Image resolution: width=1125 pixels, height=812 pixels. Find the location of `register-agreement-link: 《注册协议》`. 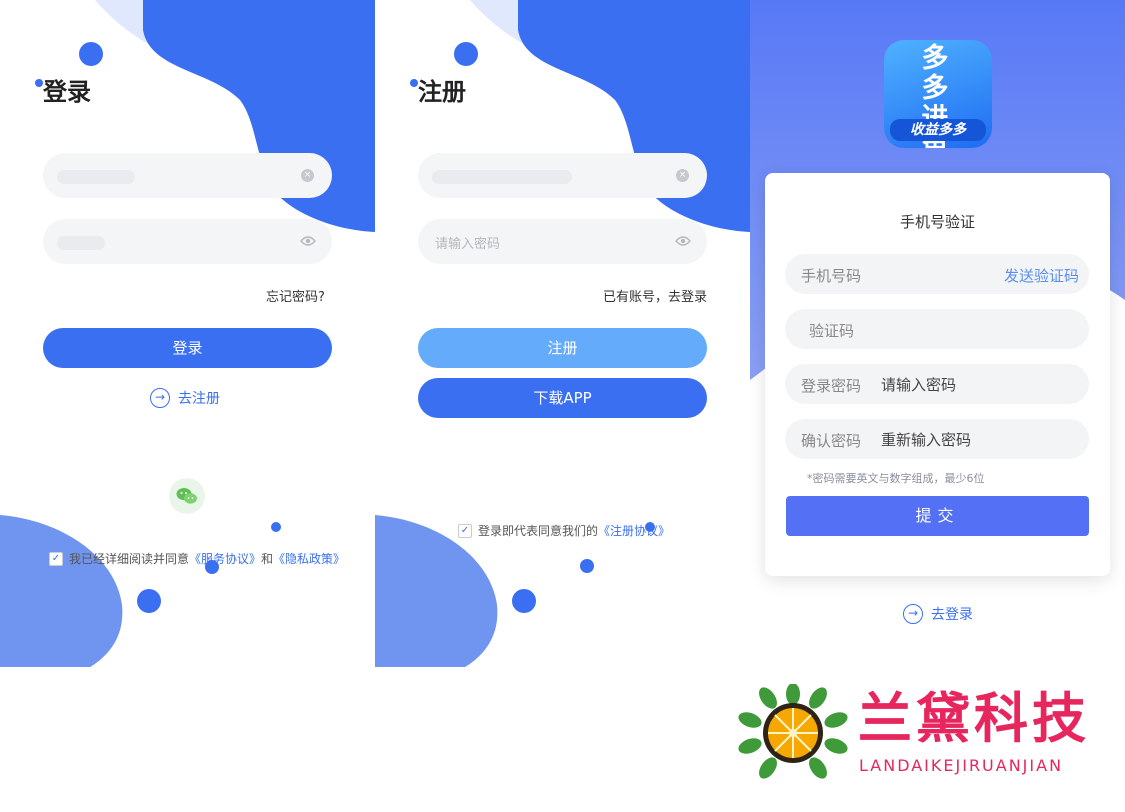

register-agreement-link: 《注册协议》 is located at coordinates (634, 530).